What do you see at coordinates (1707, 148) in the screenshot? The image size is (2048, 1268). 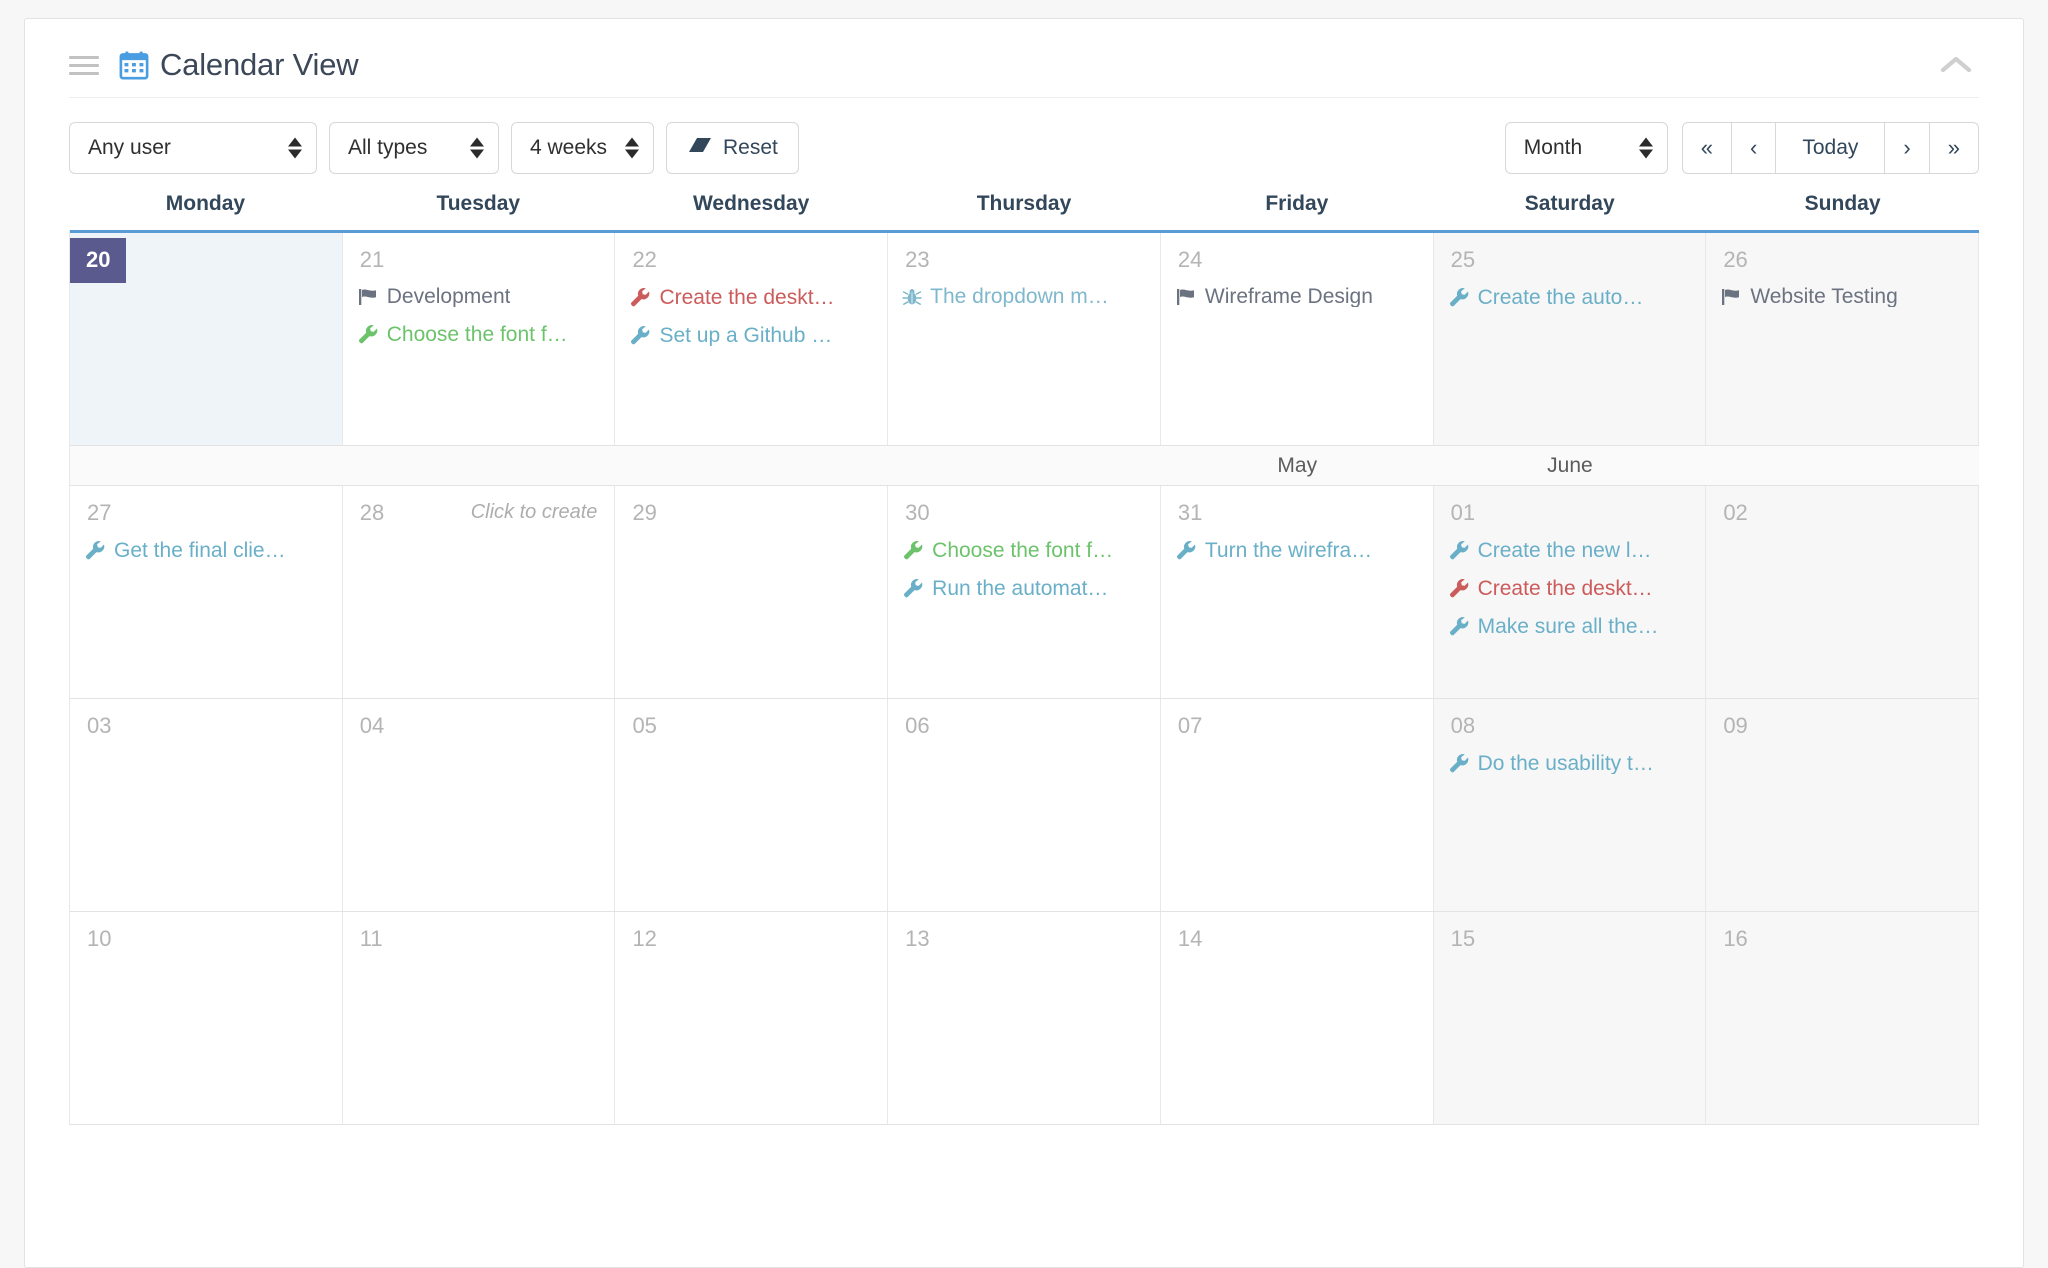 I see `nav-first-button: «` at bounding box center [1707, 148].